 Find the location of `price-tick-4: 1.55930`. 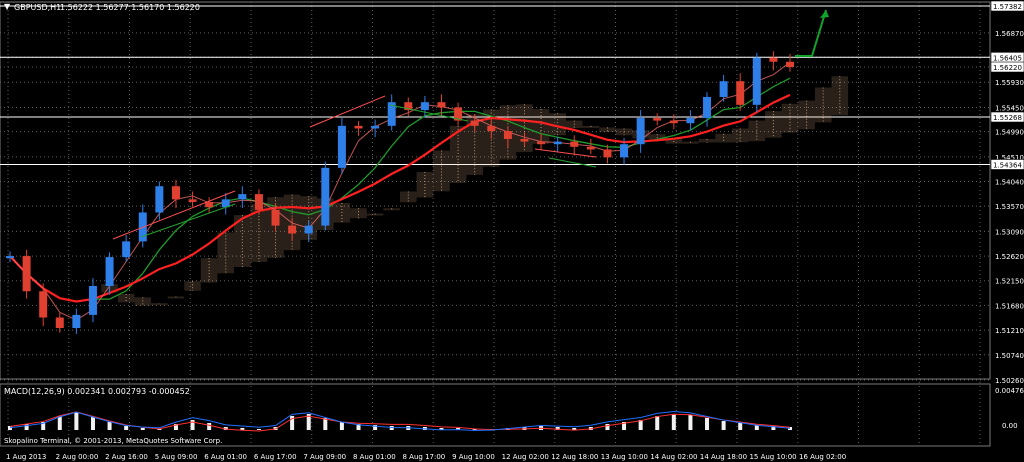

price-tick-4: 1.55930 is located at coordinates (1009, 83).